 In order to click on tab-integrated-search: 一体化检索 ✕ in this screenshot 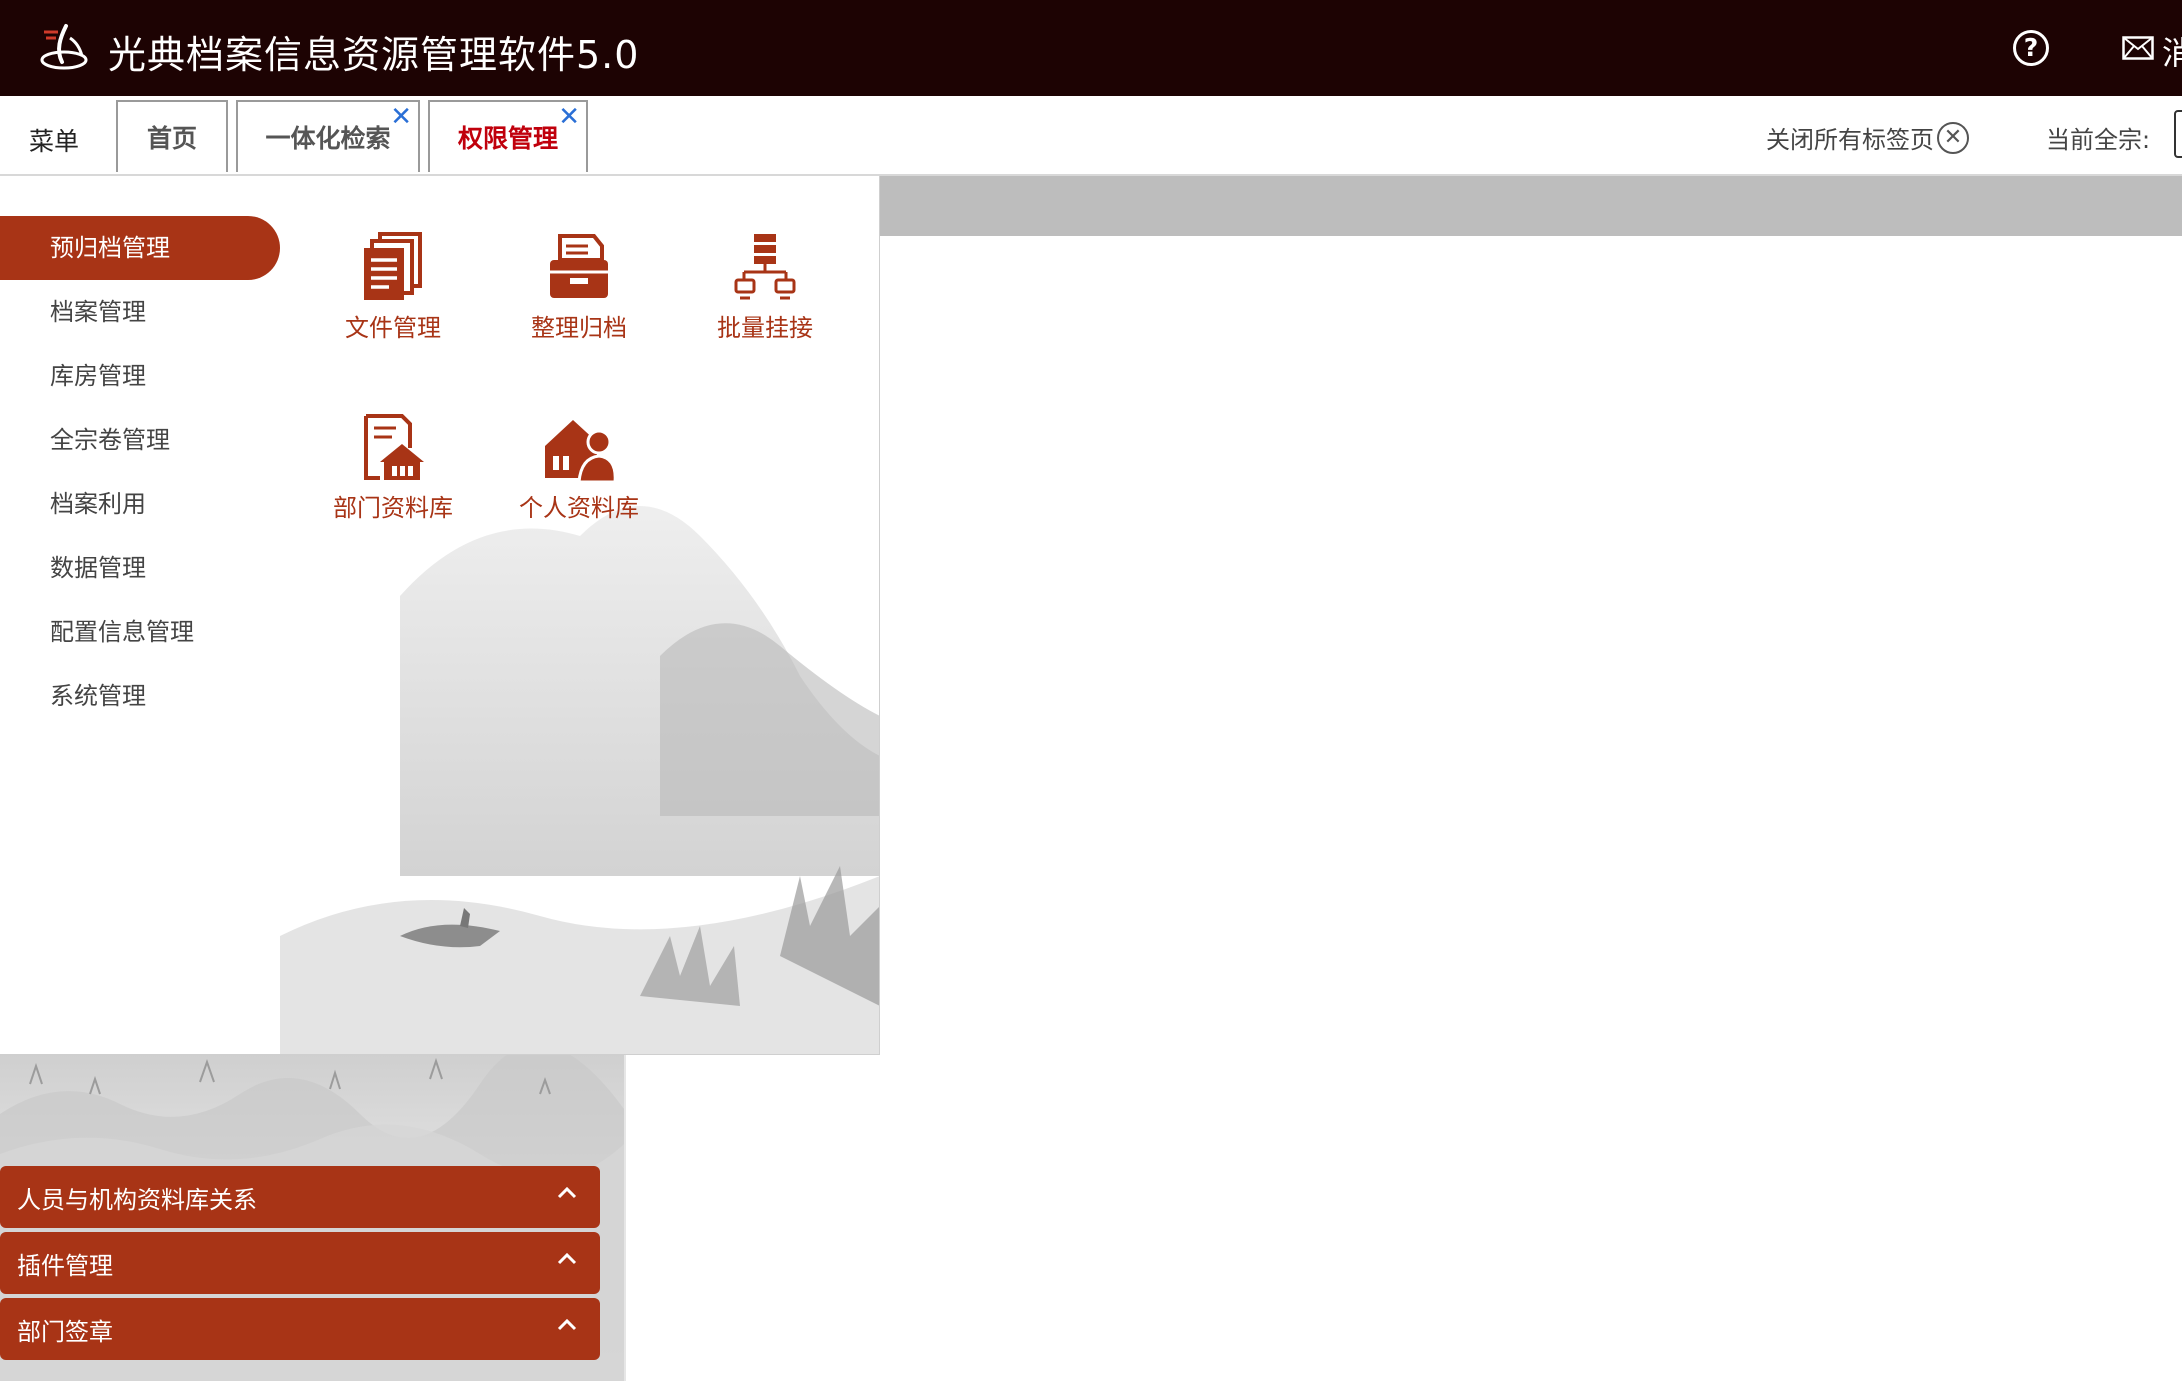, I will do `click(328, 136)`.